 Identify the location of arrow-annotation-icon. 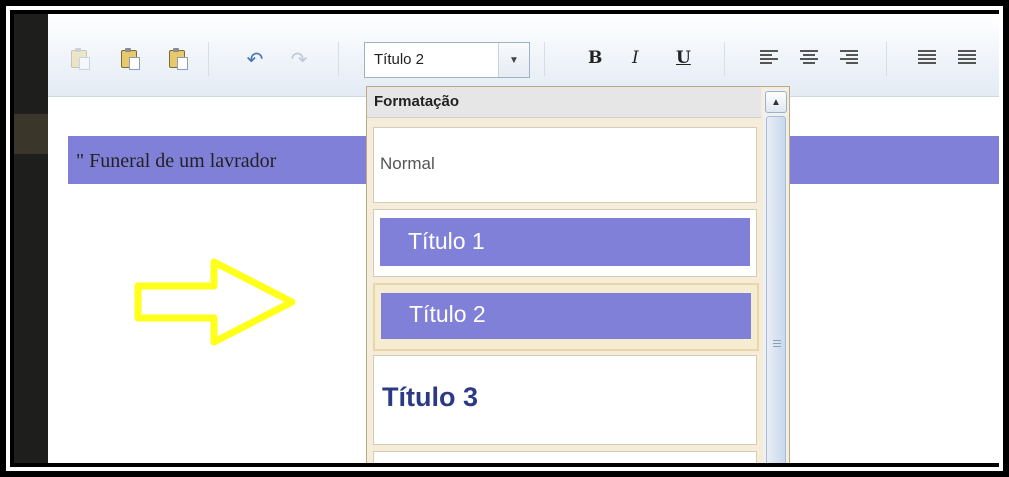
(215, 302).